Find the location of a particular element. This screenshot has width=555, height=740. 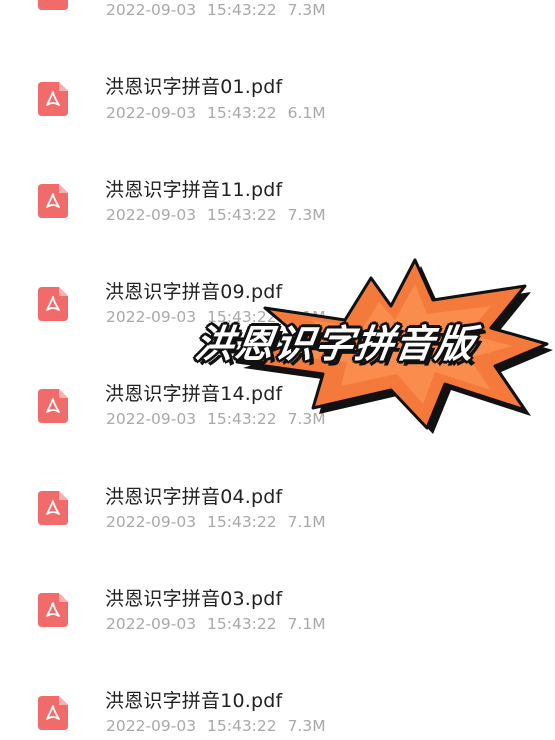

file-row: 2022-09-03 15:43:22 7.3M is located at coordinates (277, 14).